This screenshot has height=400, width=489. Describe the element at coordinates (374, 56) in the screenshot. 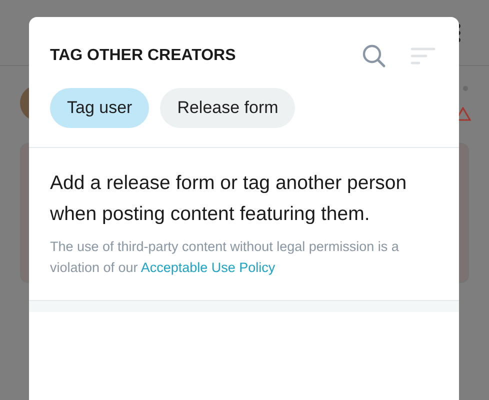

I see `search-icon` at that location.